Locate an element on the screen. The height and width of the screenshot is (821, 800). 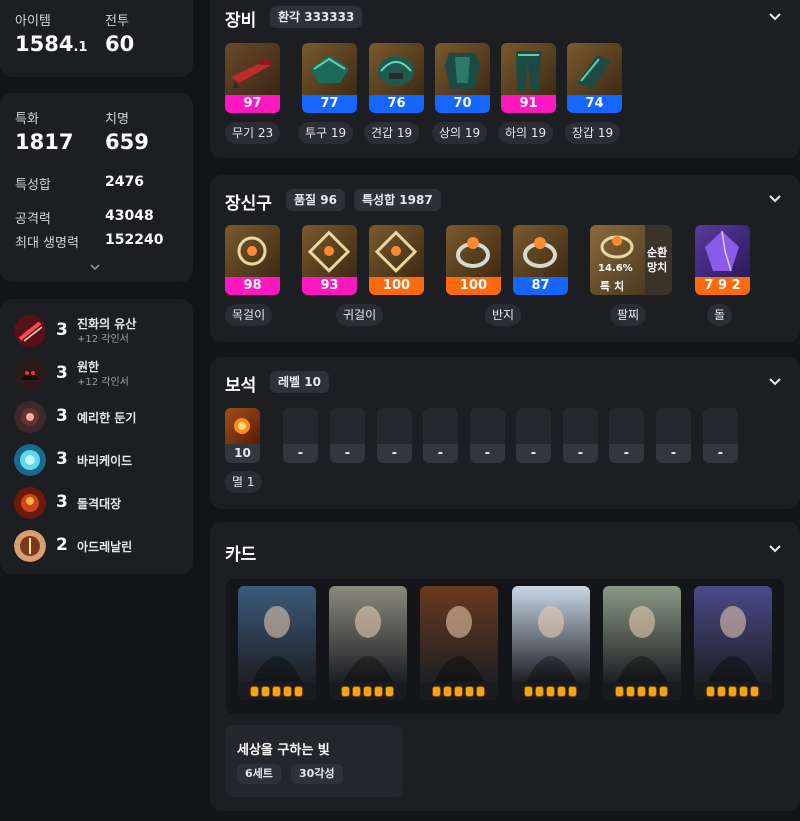
item-name-label: 장갑 19 is located at coordinates (593, 133).